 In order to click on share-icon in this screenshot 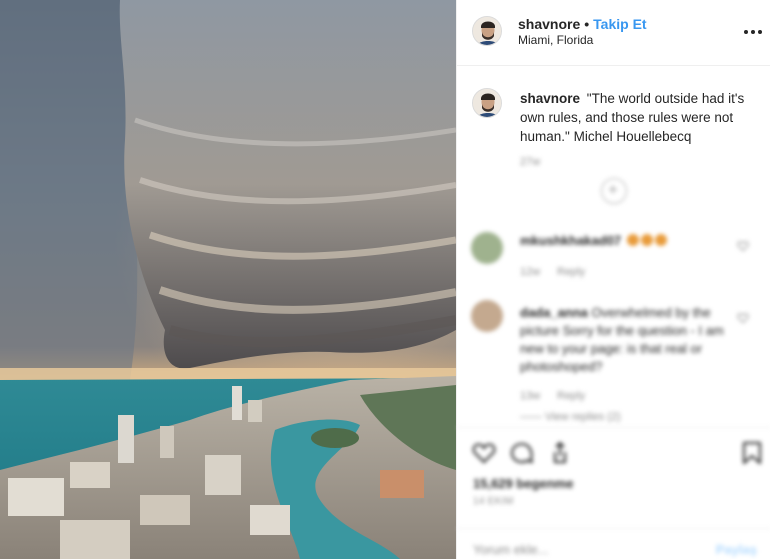, I will do `click(560, 453)`.